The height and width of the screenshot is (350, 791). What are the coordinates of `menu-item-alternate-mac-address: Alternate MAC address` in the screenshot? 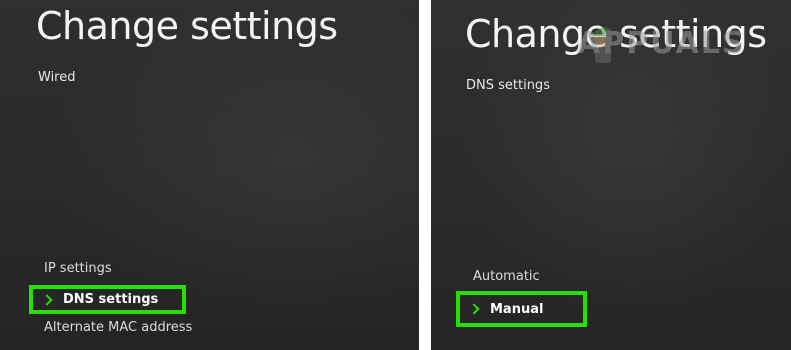 It's located at (118, 327).